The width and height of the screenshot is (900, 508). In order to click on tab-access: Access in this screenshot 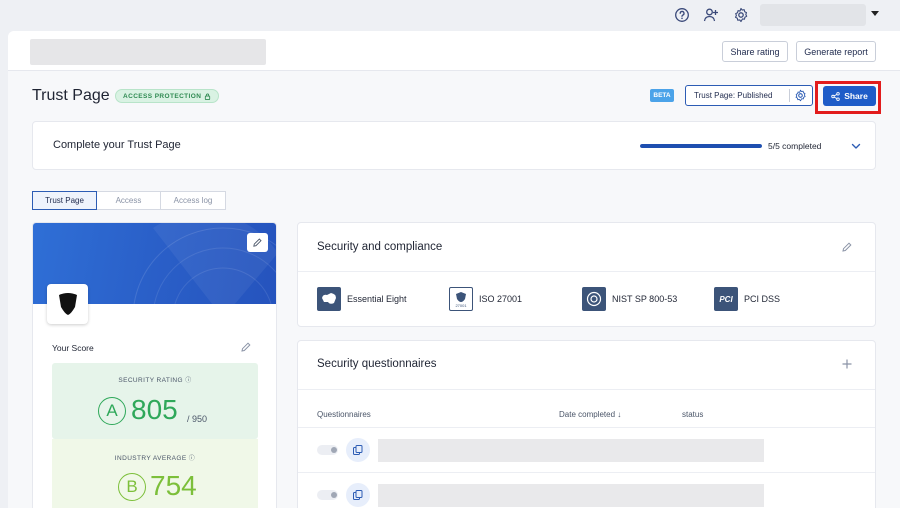, I will do `click(128, 200)`.